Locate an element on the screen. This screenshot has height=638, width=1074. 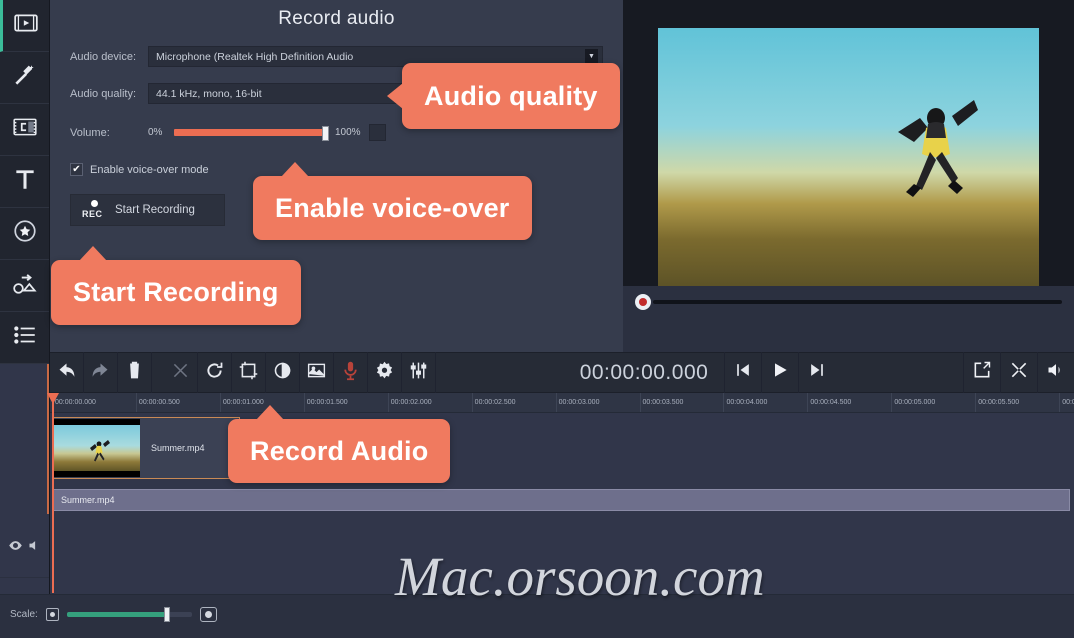
toolbar-divider is located at coordinates (158, 372).